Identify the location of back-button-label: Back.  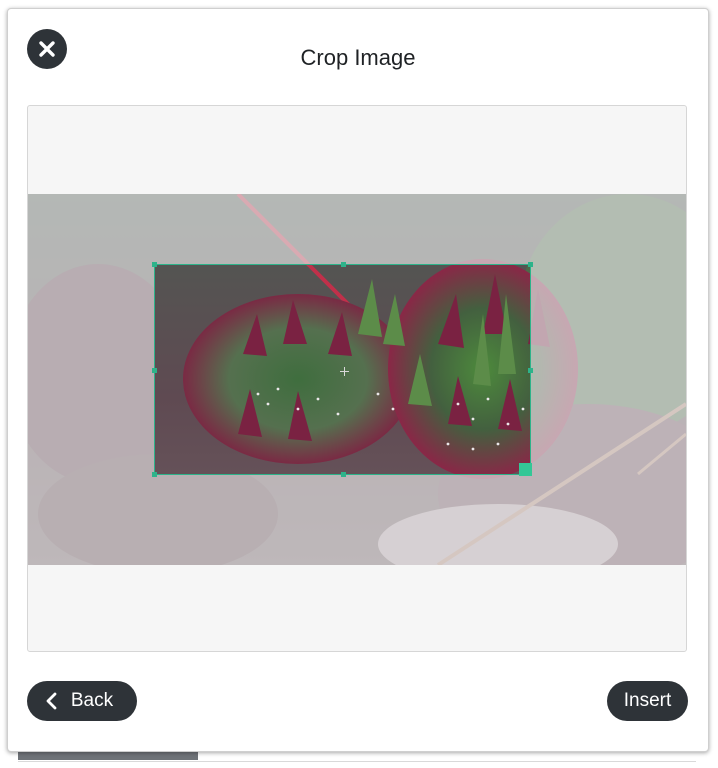
(92, 700).